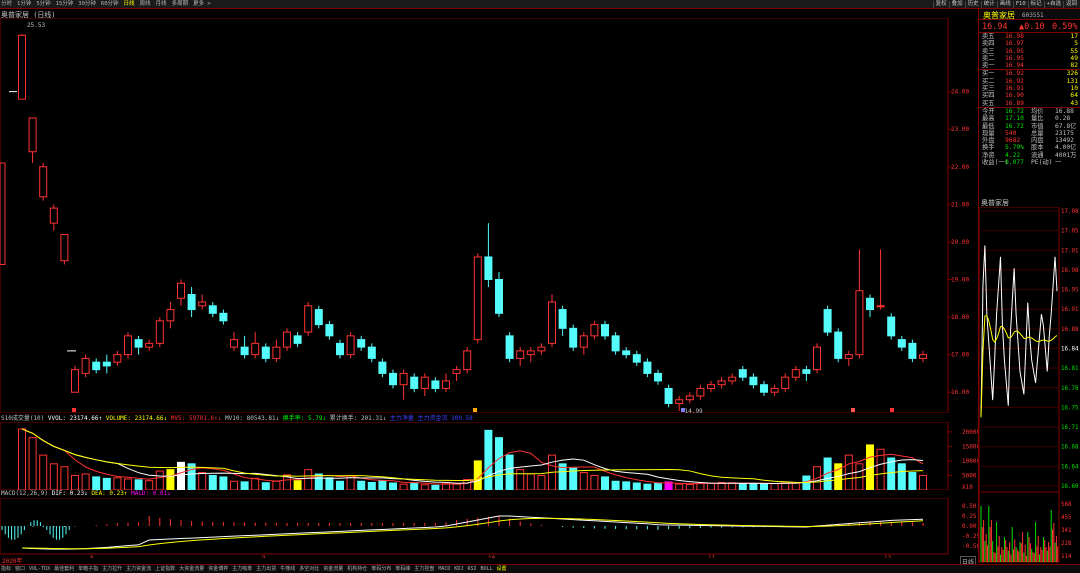 The image size is (1080, 573). Describe the element at coordinates (1013, 141) in the screenshot. I see `stat-v1: 9682` at that location.